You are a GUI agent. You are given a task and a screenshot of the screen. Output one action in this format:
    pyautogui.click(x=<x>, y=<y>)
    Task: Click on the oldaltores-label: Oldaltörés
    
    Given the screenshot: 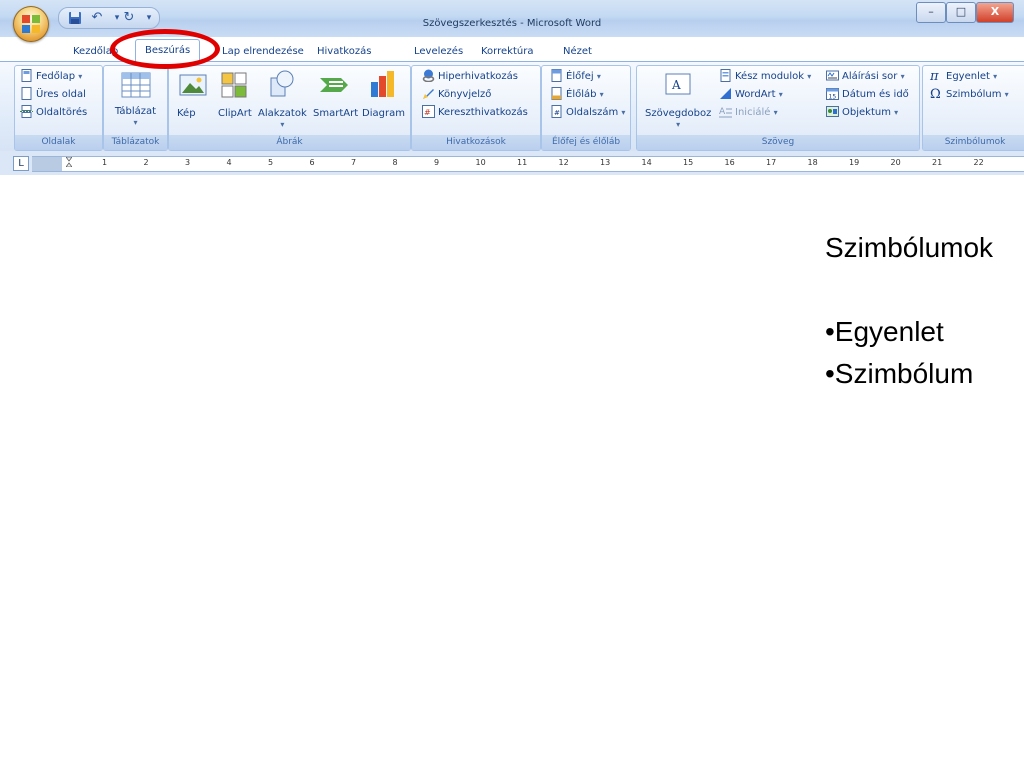 What is the action you would take?
    pyautogui.click(x=62, y=112)
    